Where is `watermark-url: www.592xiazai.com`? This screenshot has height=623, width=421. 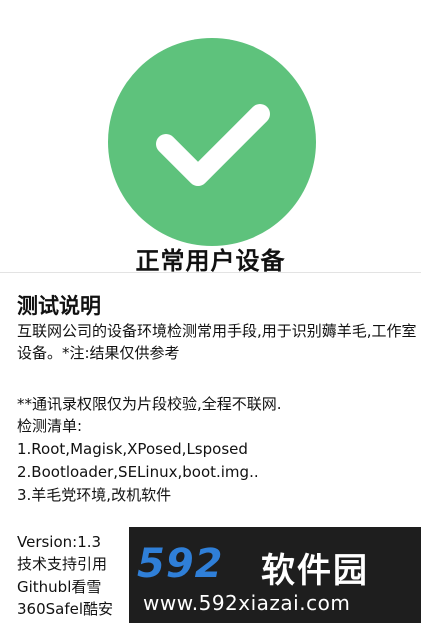 watermark-url: www.592xiazai.com is located at coordinates (247, 603).